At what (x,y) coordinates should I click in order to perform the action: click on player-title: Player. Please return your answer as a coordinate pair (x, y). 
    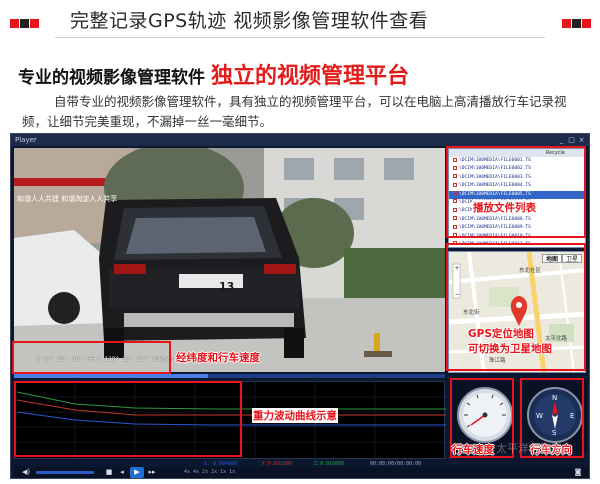
    Looking at the image, I should click on (26, 140).